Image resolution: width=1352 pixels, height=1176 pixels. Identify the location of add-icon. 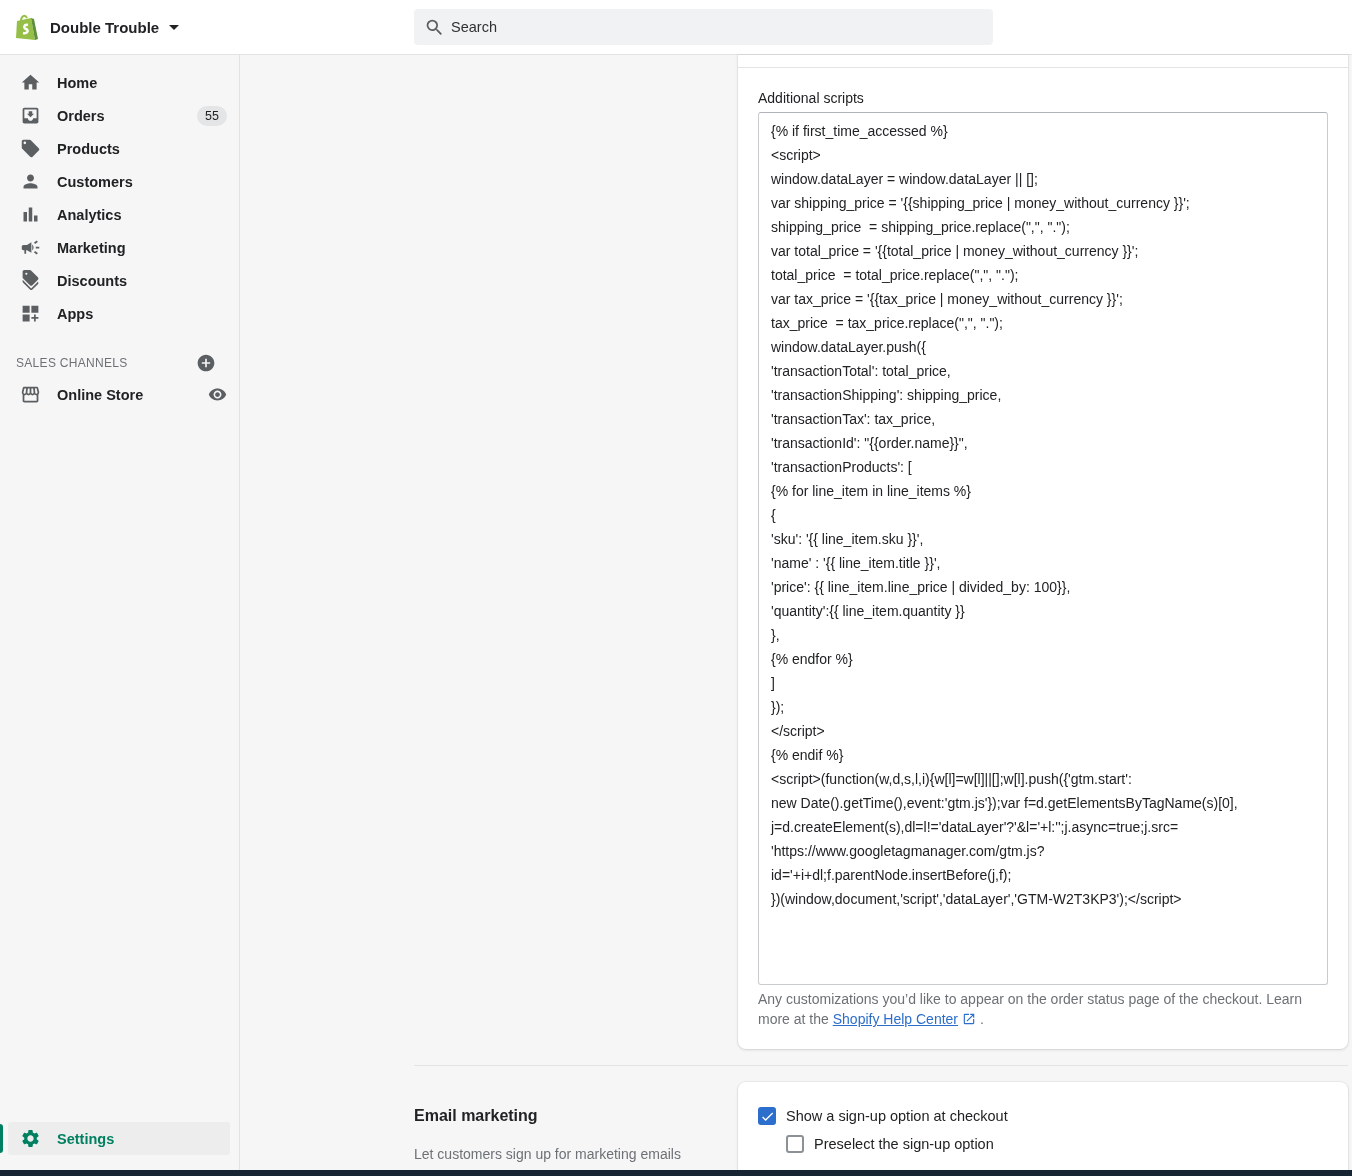
(206, 363).